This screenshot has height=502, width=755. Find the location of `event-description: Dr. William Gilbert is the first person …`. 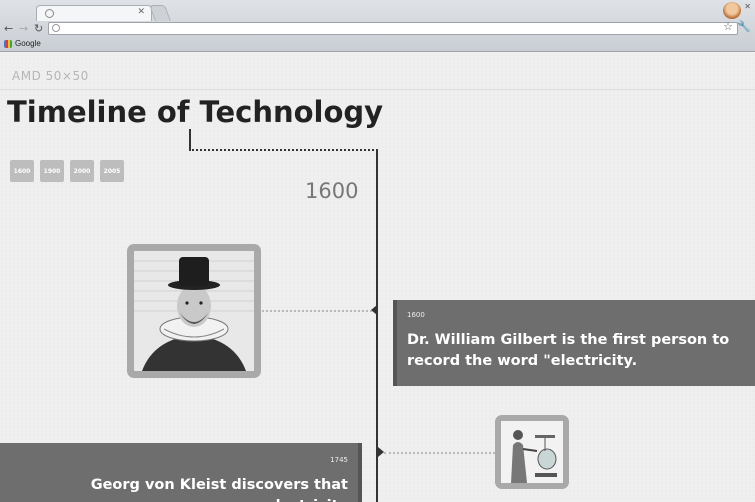

event-description: Dr. William Gilbert is the first person … is located at coordinates (568, 350).